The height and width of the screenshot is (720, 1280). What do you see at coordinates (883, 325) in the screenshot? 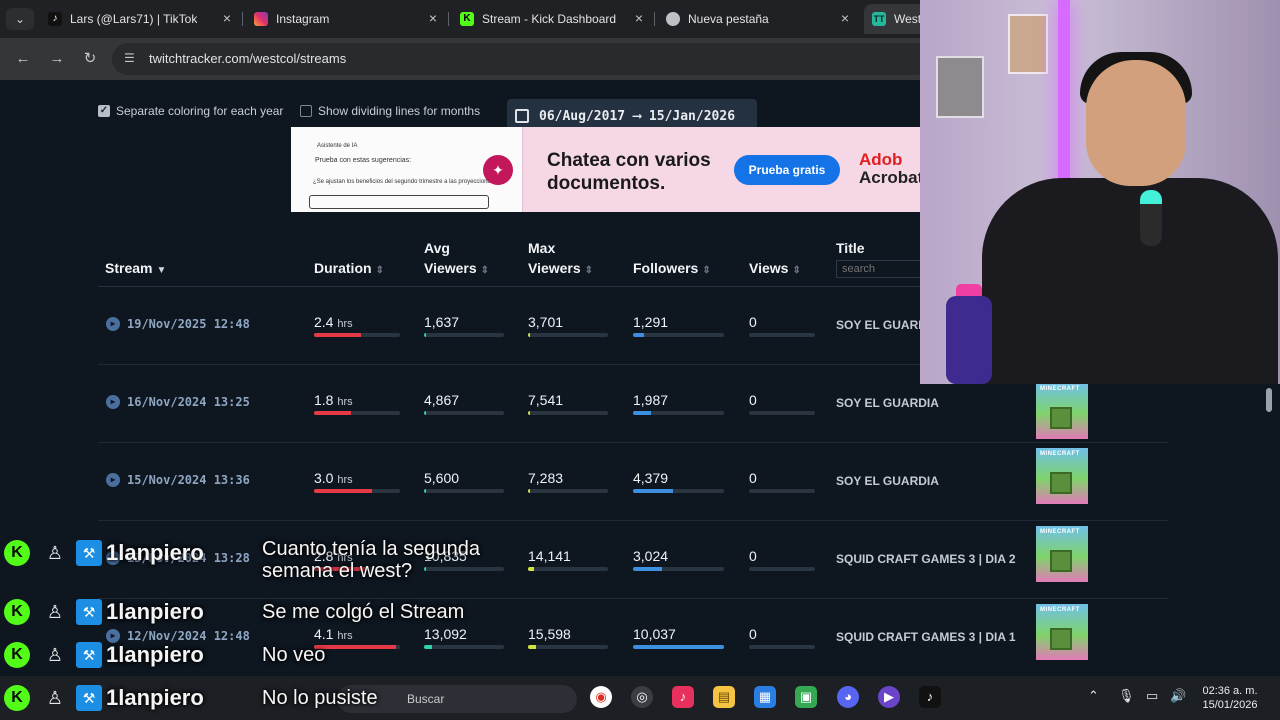
I see `stream-title: SOY EL GUARDI` at bounding box center [883, 325].